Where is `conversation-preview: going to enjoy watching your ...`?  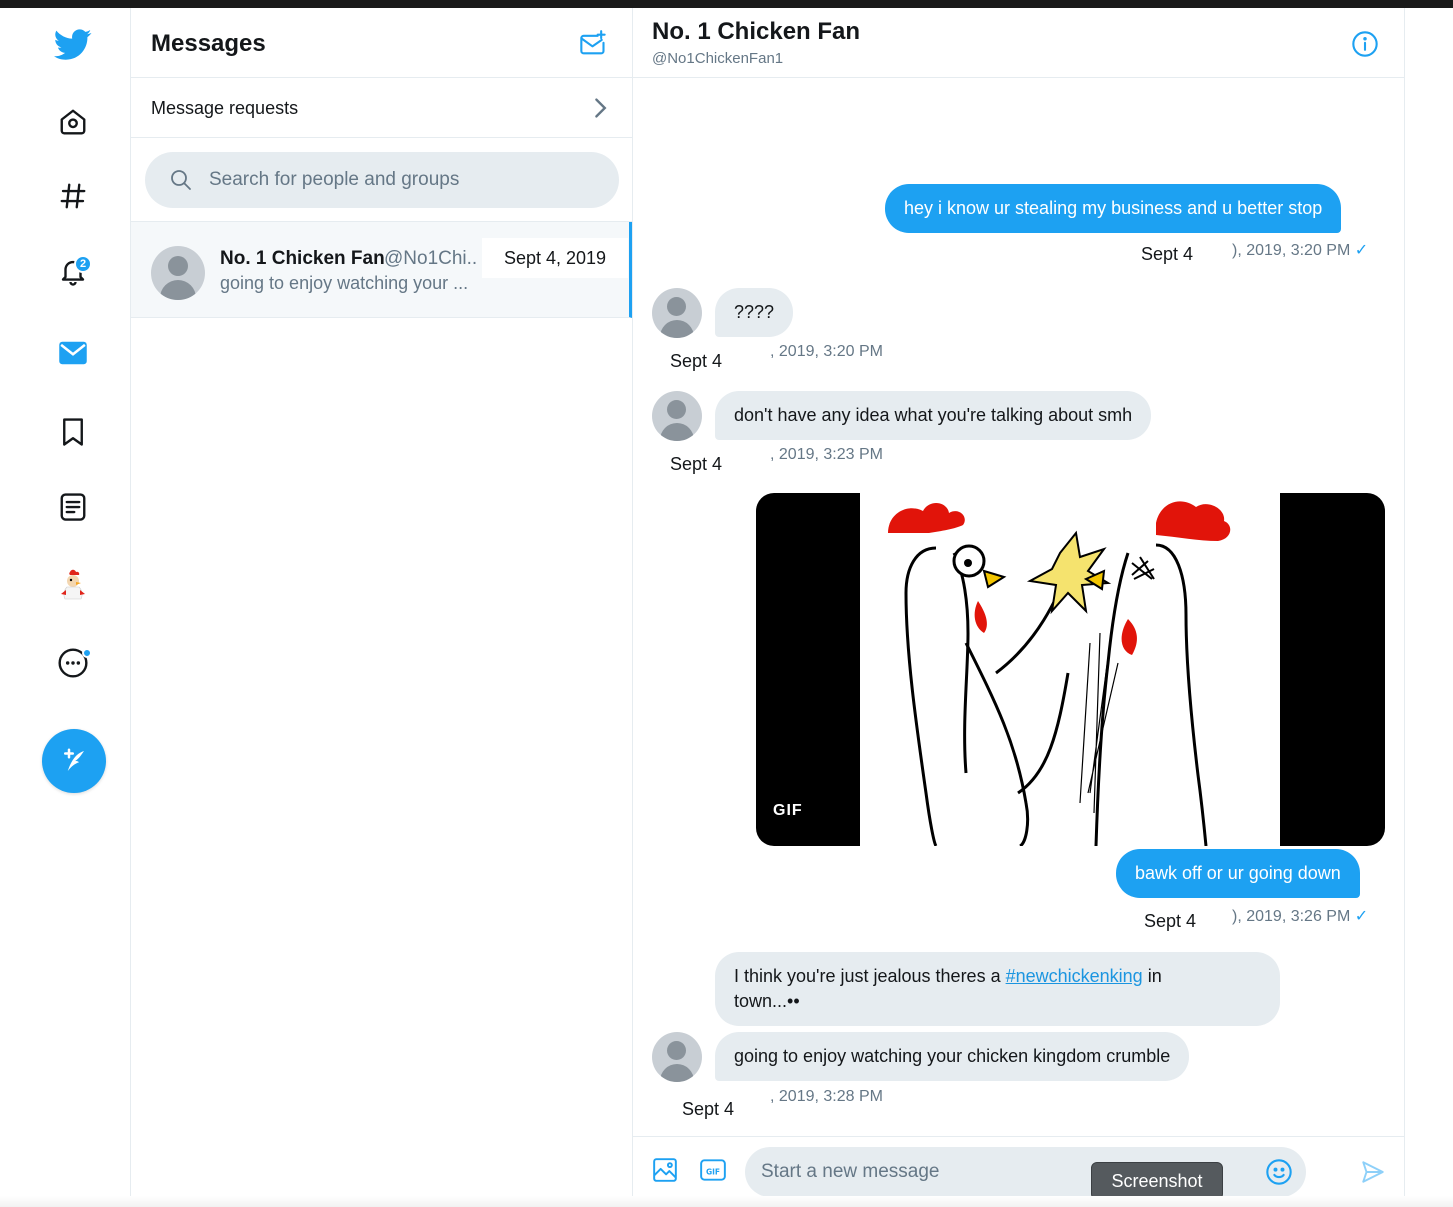 conversation-preview: going to enjoy watching your ... is located at coordinates (344, 283).